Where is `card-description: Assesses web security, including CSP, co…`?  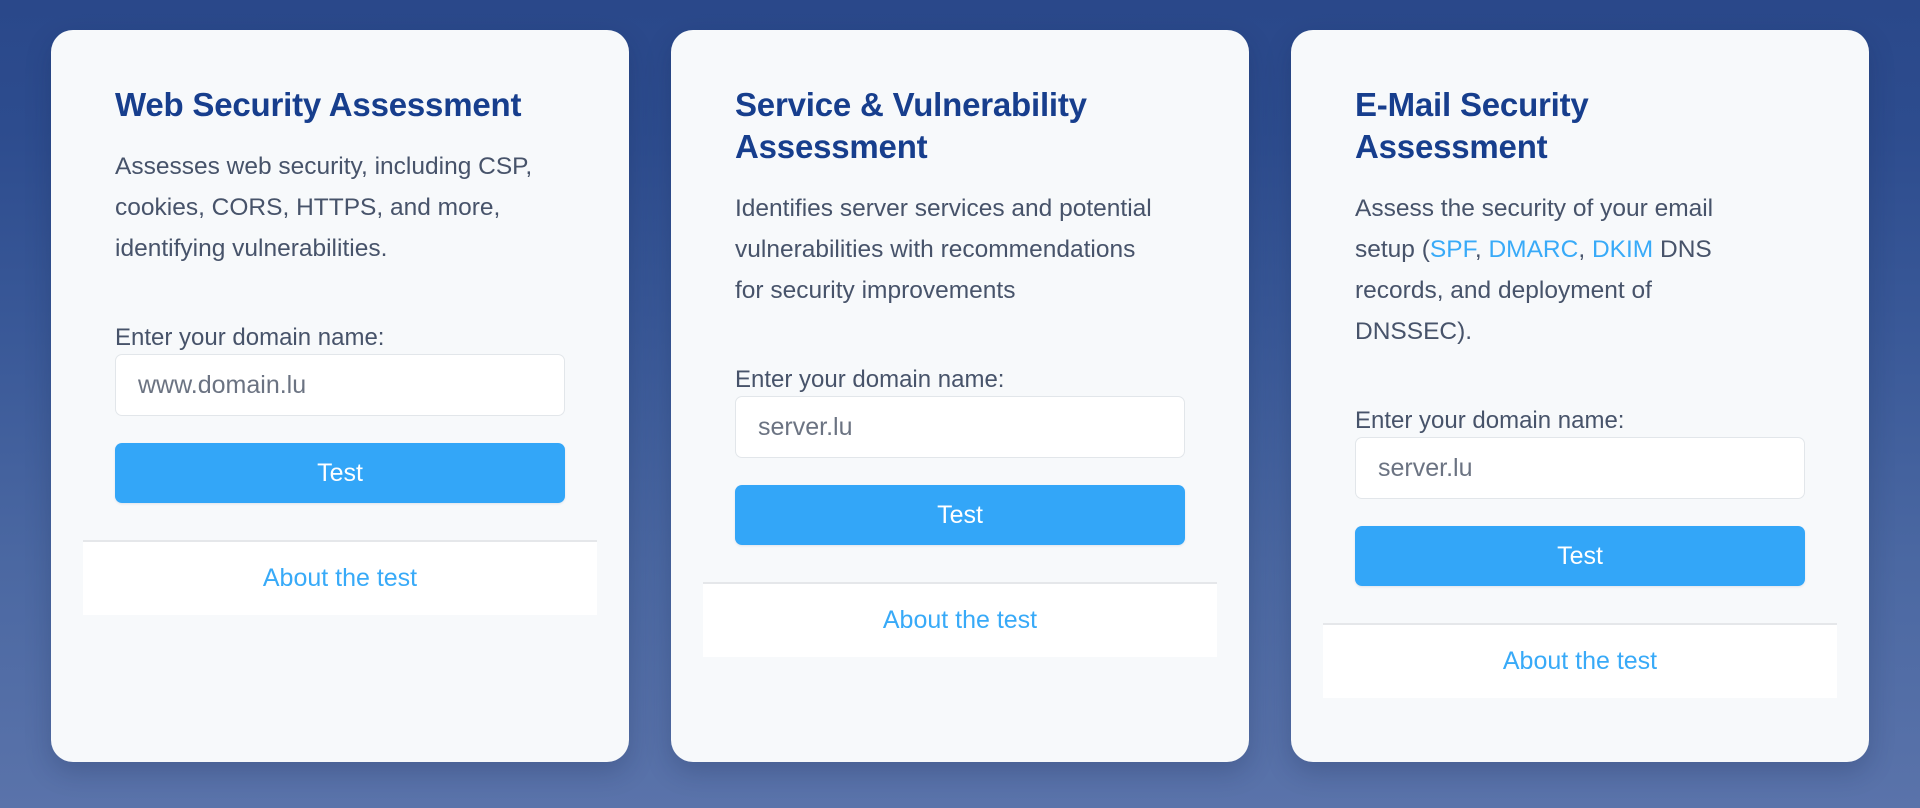
card-description: Assesses web security, including CSP, co… is located at coordinates (324, 207).